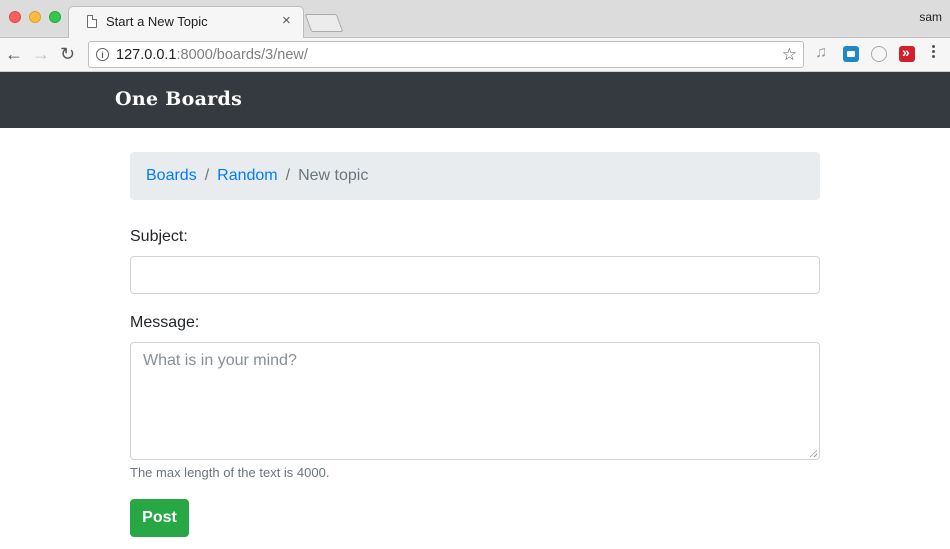  I want to click on url-host: 127.0.0.1, so click(146, 55).